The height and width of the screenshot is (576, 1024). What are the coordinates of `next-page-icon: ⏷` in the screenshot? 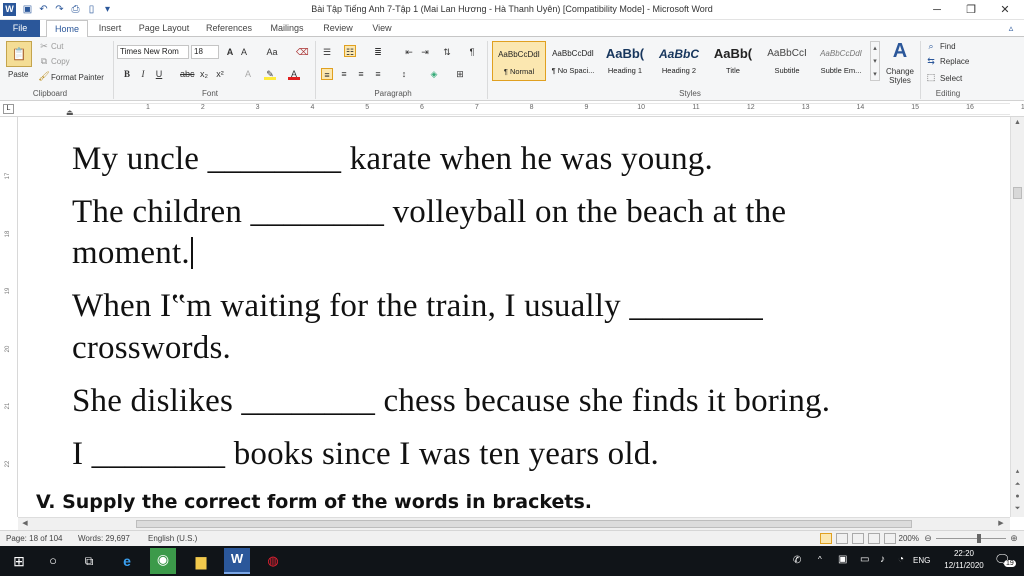 It's located at (1017, 510).